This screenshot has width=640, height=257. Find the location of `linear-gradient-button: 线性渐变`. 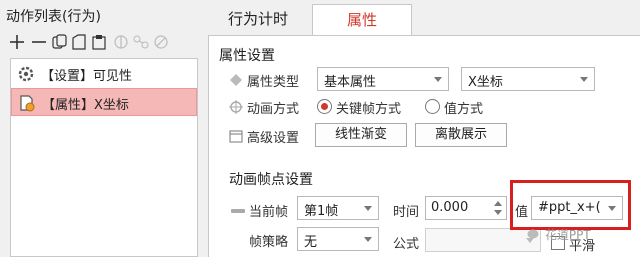

linear-gradient-button: 线性渐变 is located at coordinates (361, 135).